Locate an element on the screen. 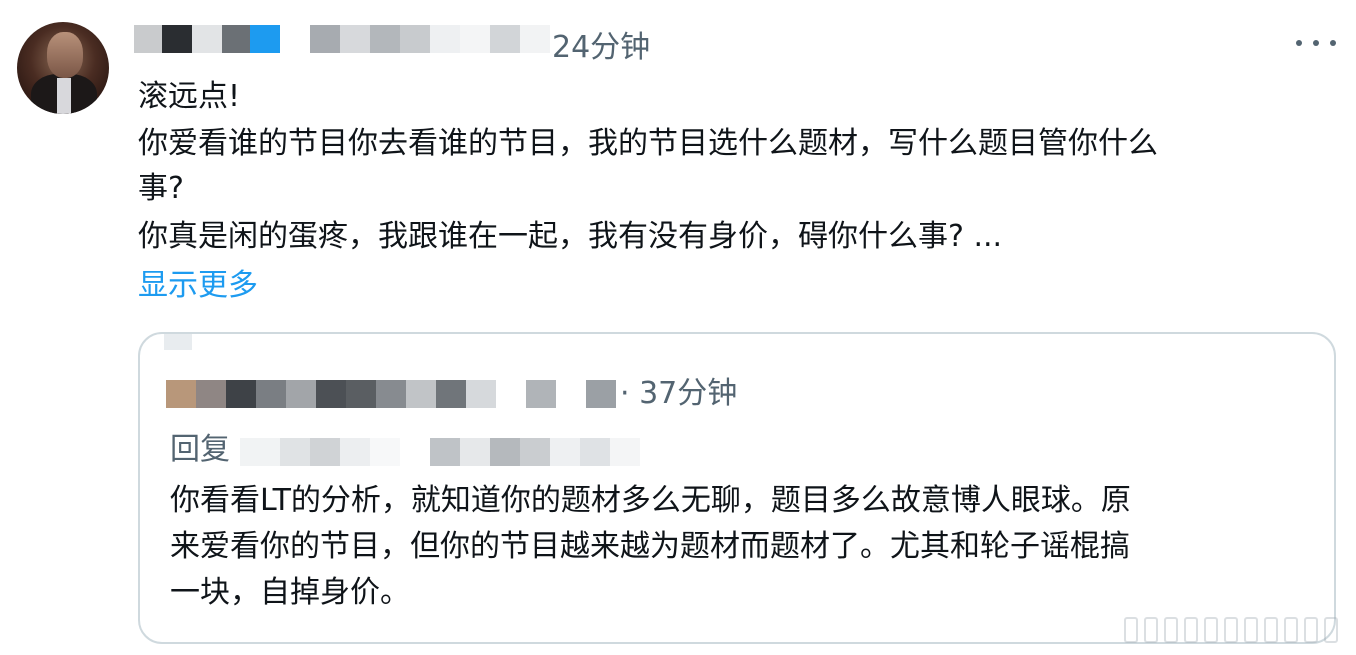 This screenshot has height=655, width=1356. quote-text-line: 你看看LT的分析，就知道你的题材多么无聊，题目多么故意博人眼球。原 is located at coordinates (650, 500).